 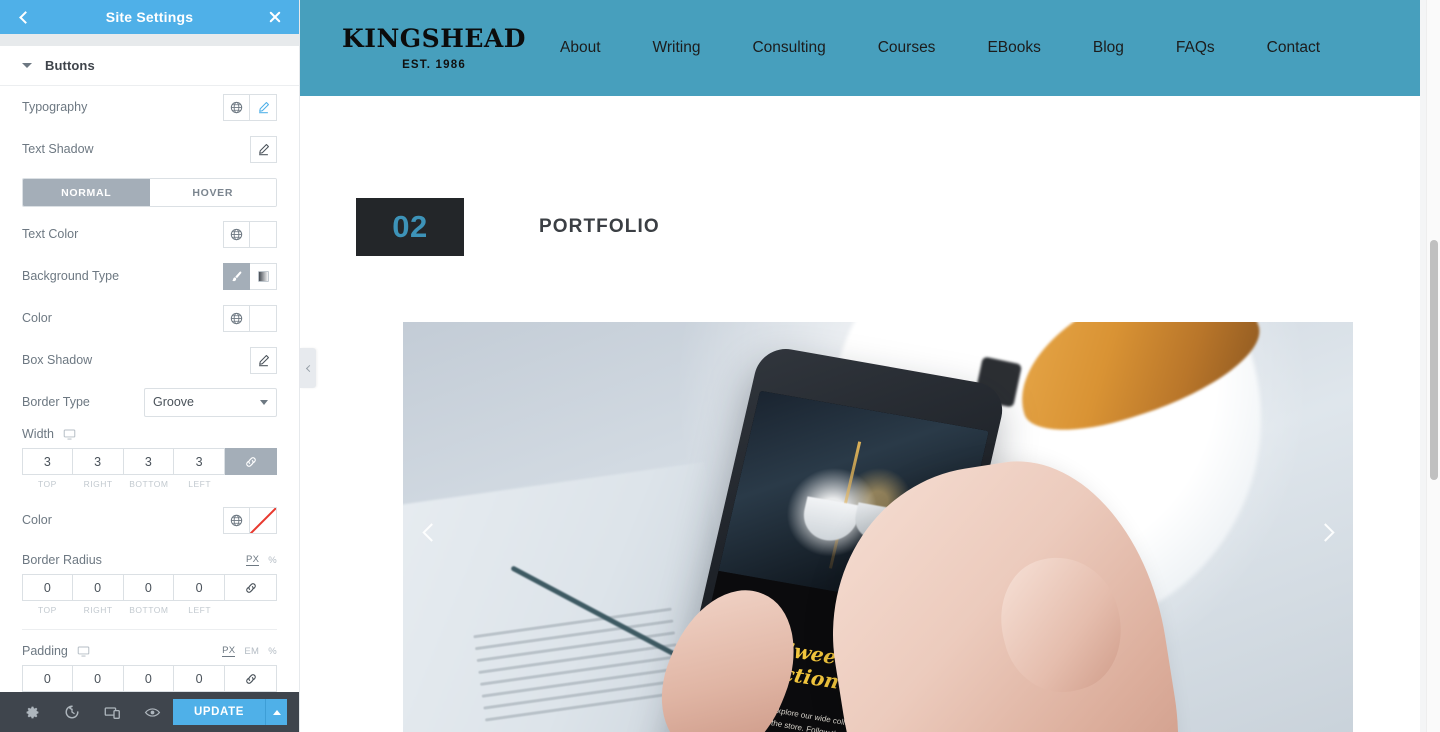 What do you see at coordinates (149, 17) in the screenshot?
I see `panel-header: Site Settings` at bounding box center [149, 17].